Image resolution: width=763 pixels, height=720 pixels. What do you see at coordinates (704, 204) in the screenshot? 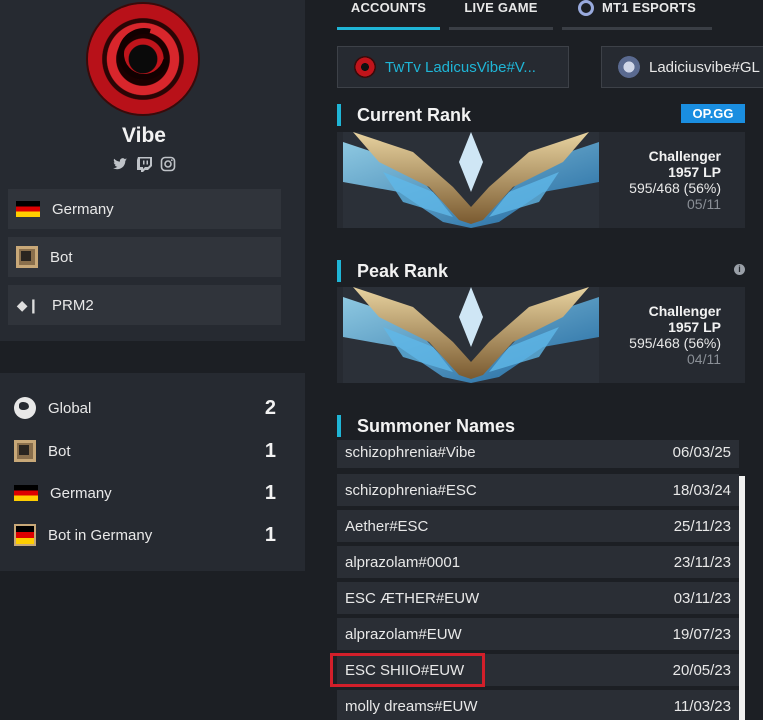
I see `rank-date: 05/11` at bounding box center [704, 204].